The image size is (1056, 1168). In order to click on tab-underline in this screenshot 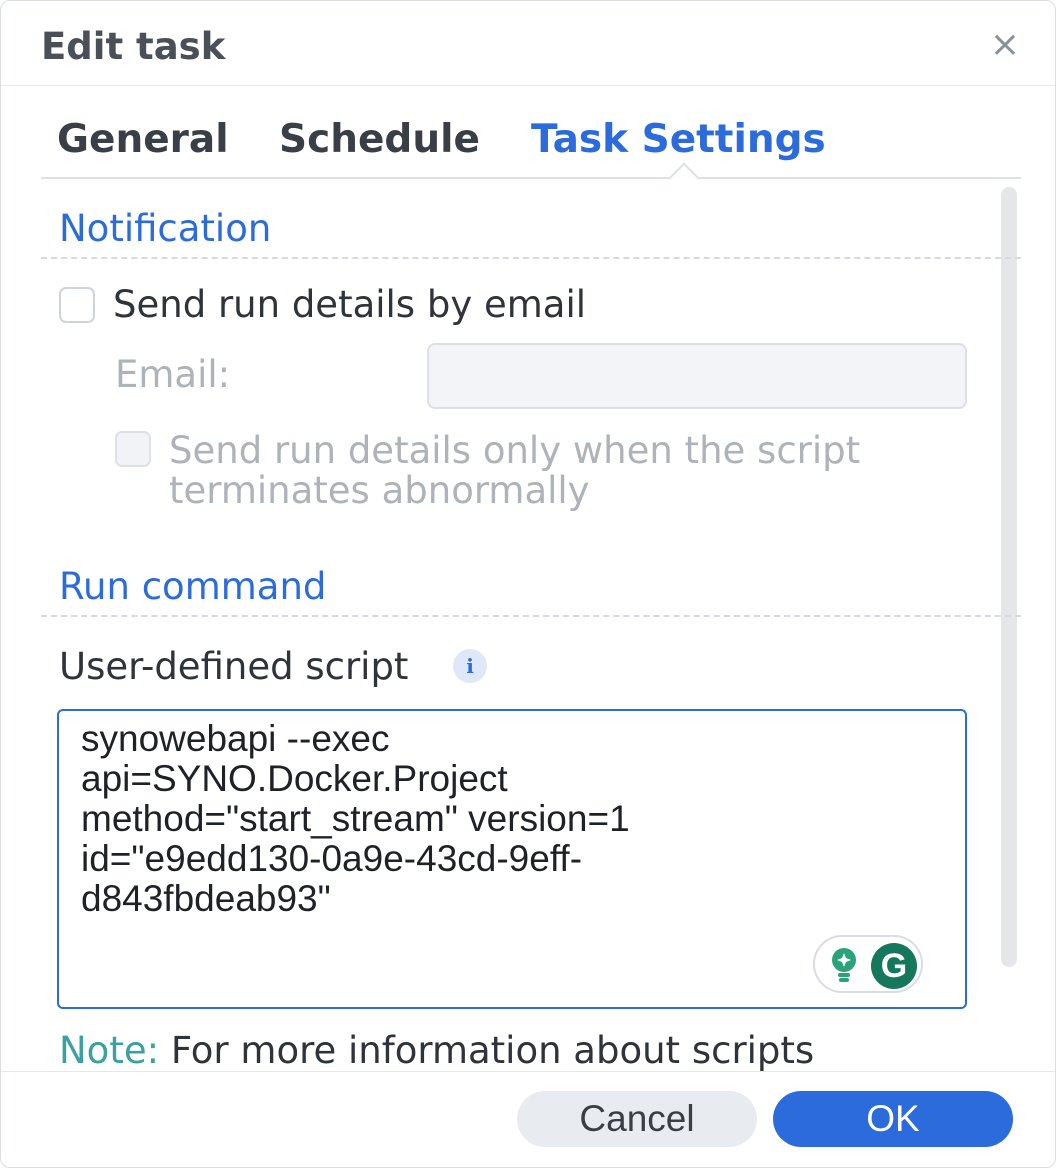, I will do `click(531, 178)`.